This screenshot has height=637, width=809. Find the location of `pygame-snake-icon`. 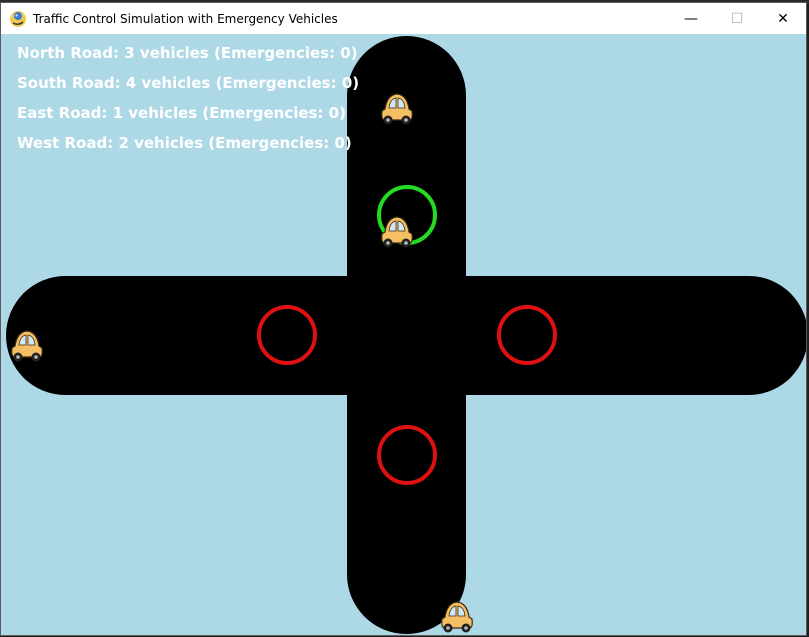

pygame-snake-icon is located at coordinates (18, 18).